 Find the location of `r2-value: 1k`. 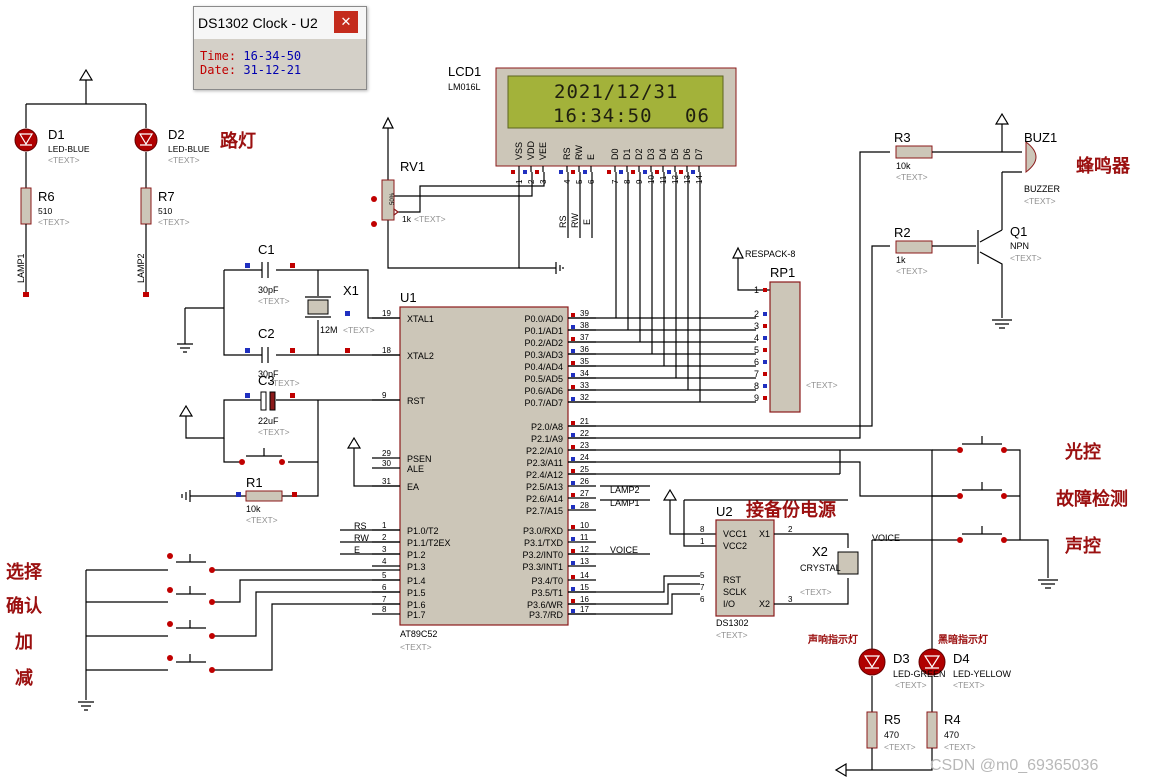

r2-value: 1k is located at coordinates (901, 260).